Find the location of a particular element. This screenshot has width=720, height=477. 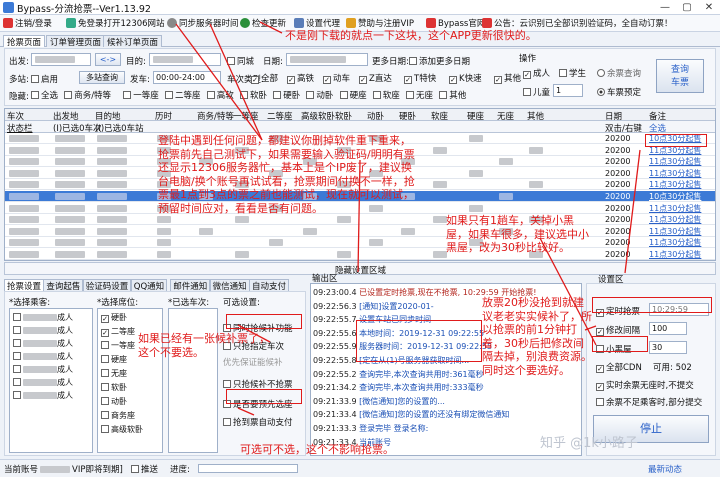

tab-grab: 抢票页面 is located at coordinates (24, 41).